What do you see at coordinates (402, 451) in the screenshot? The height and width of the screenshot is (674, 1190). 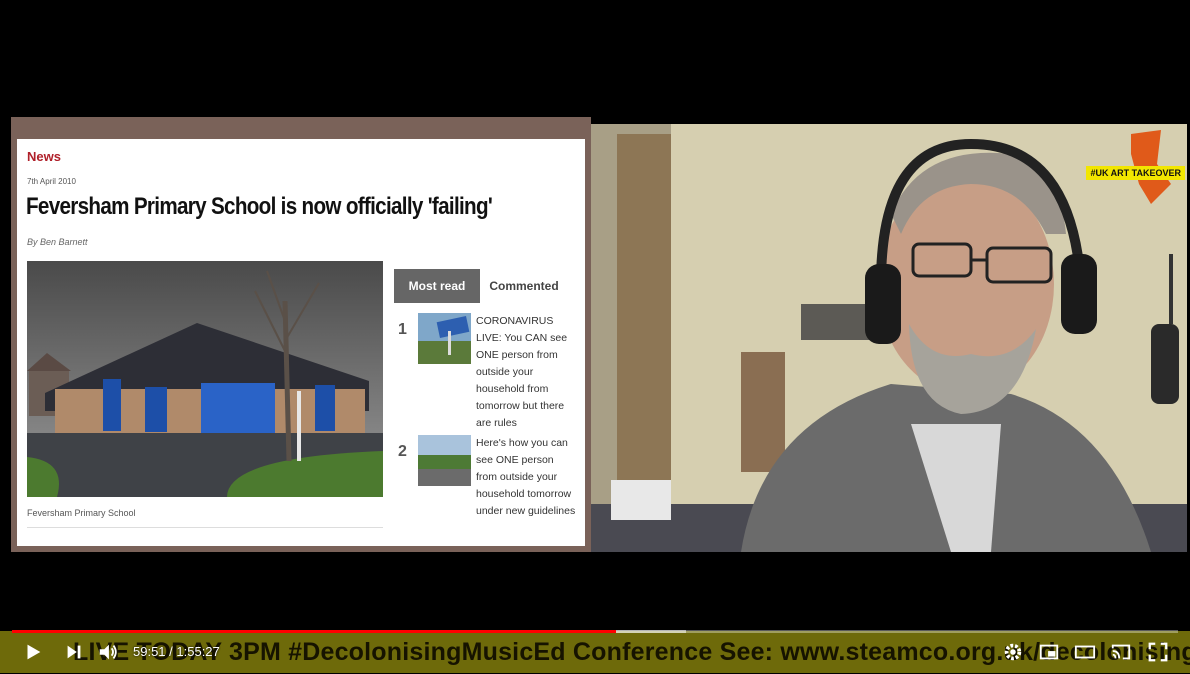 I see `item-number: 2` at bounding box center [402, 451].